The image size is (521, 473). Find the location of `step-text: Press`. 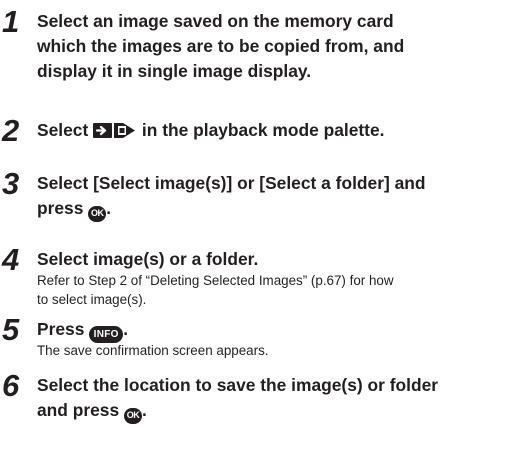

step-text: Press is located at coordinates (63, 329).